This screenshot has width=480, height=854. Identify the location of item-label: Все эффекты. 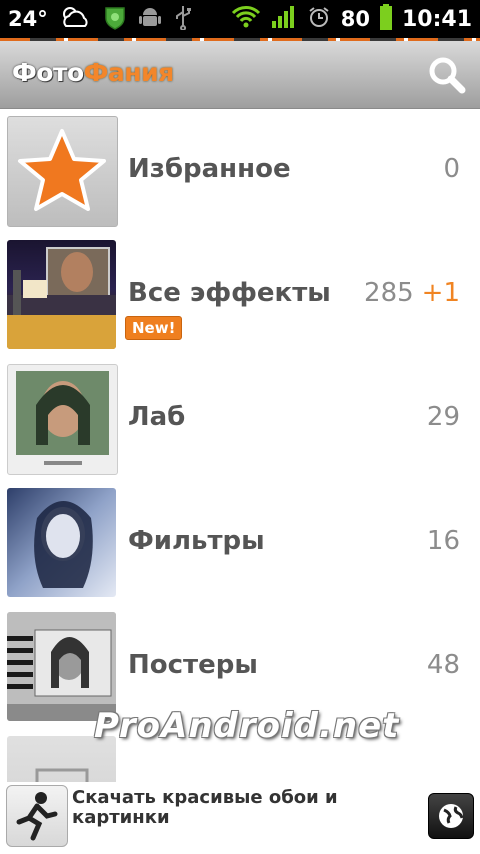
(229, 293).